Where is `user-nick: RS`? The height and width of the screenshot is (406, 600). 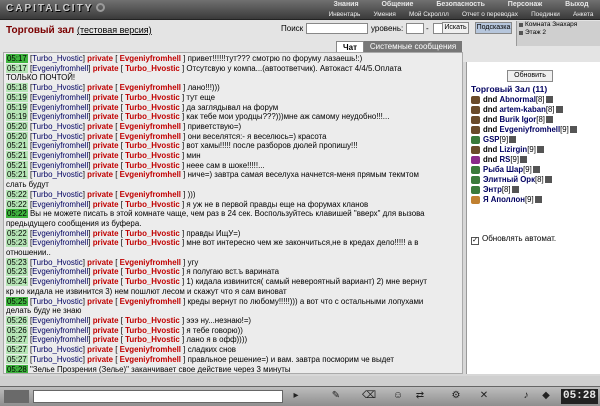 user-nick: RS is located at coordinates (504, 159).